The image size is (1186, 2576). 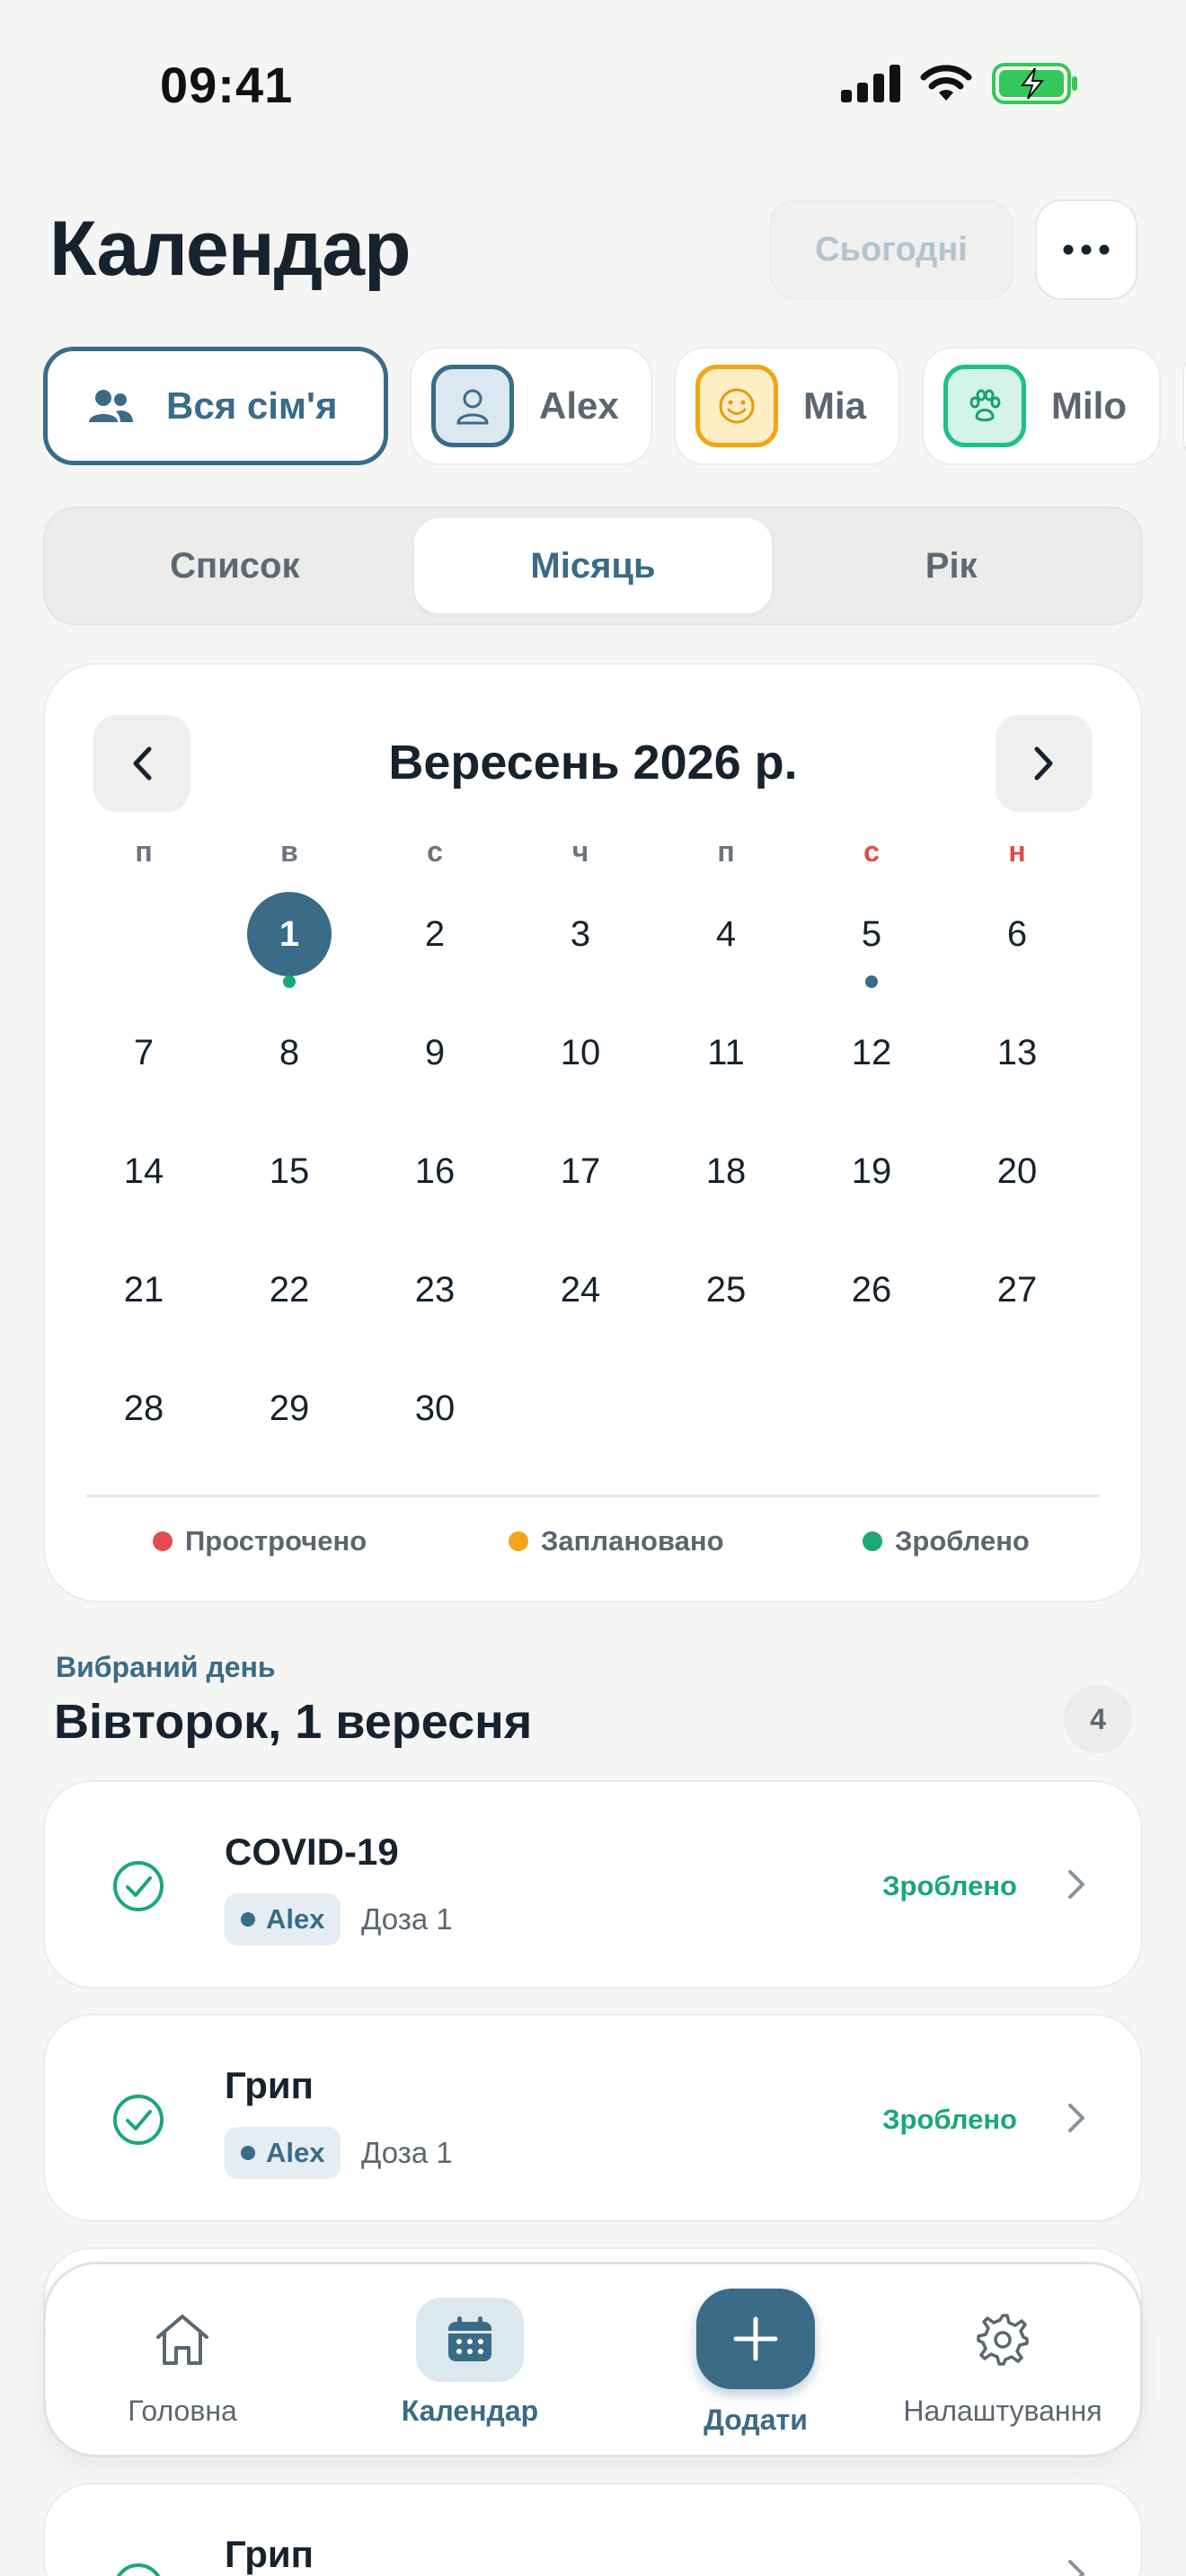 What do you see at coordinates (946, 83) in the screenshot?
I see `wifi-icon` at bounding box center [946, 83].